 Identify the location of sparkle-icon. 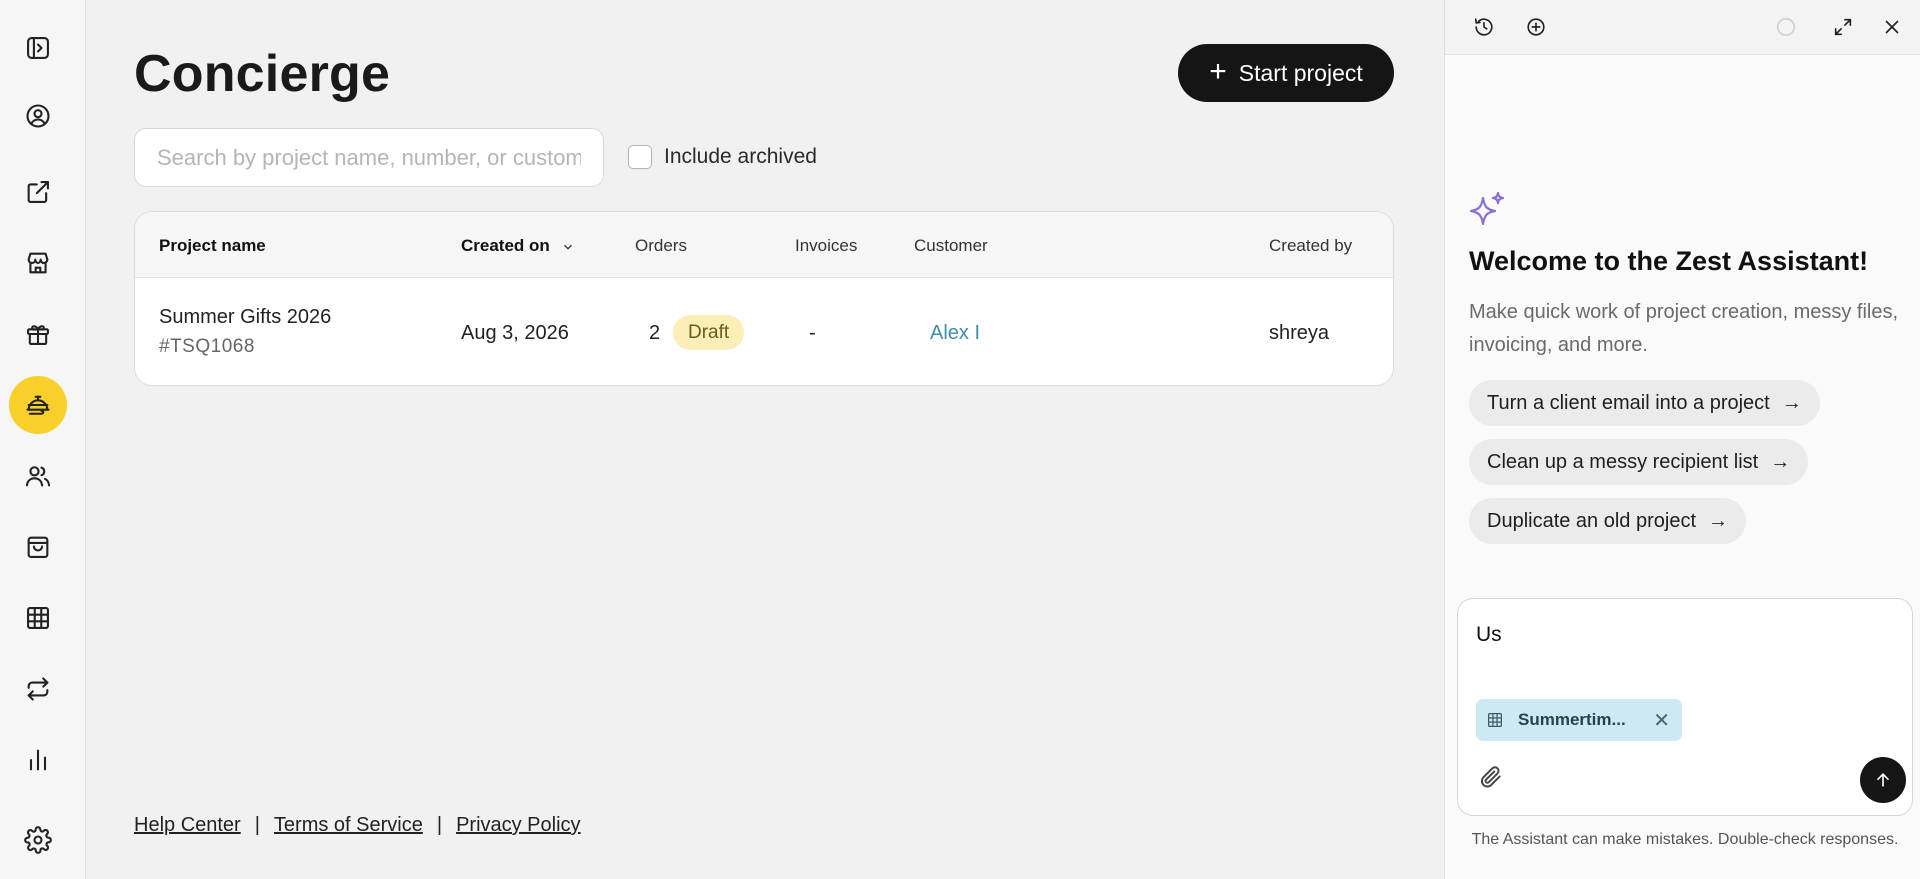
(1487, 208).